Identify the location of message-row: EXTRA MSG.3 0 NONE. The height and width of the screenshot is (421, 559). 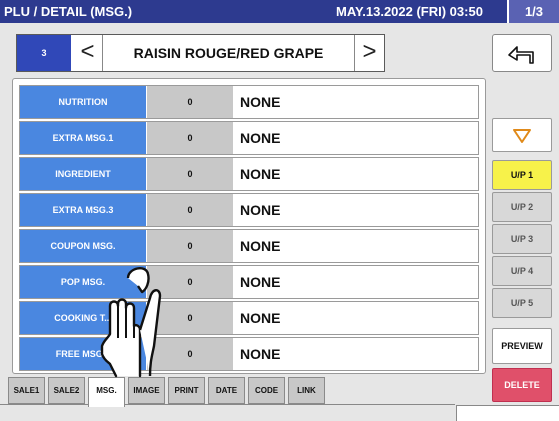
(249, 210).